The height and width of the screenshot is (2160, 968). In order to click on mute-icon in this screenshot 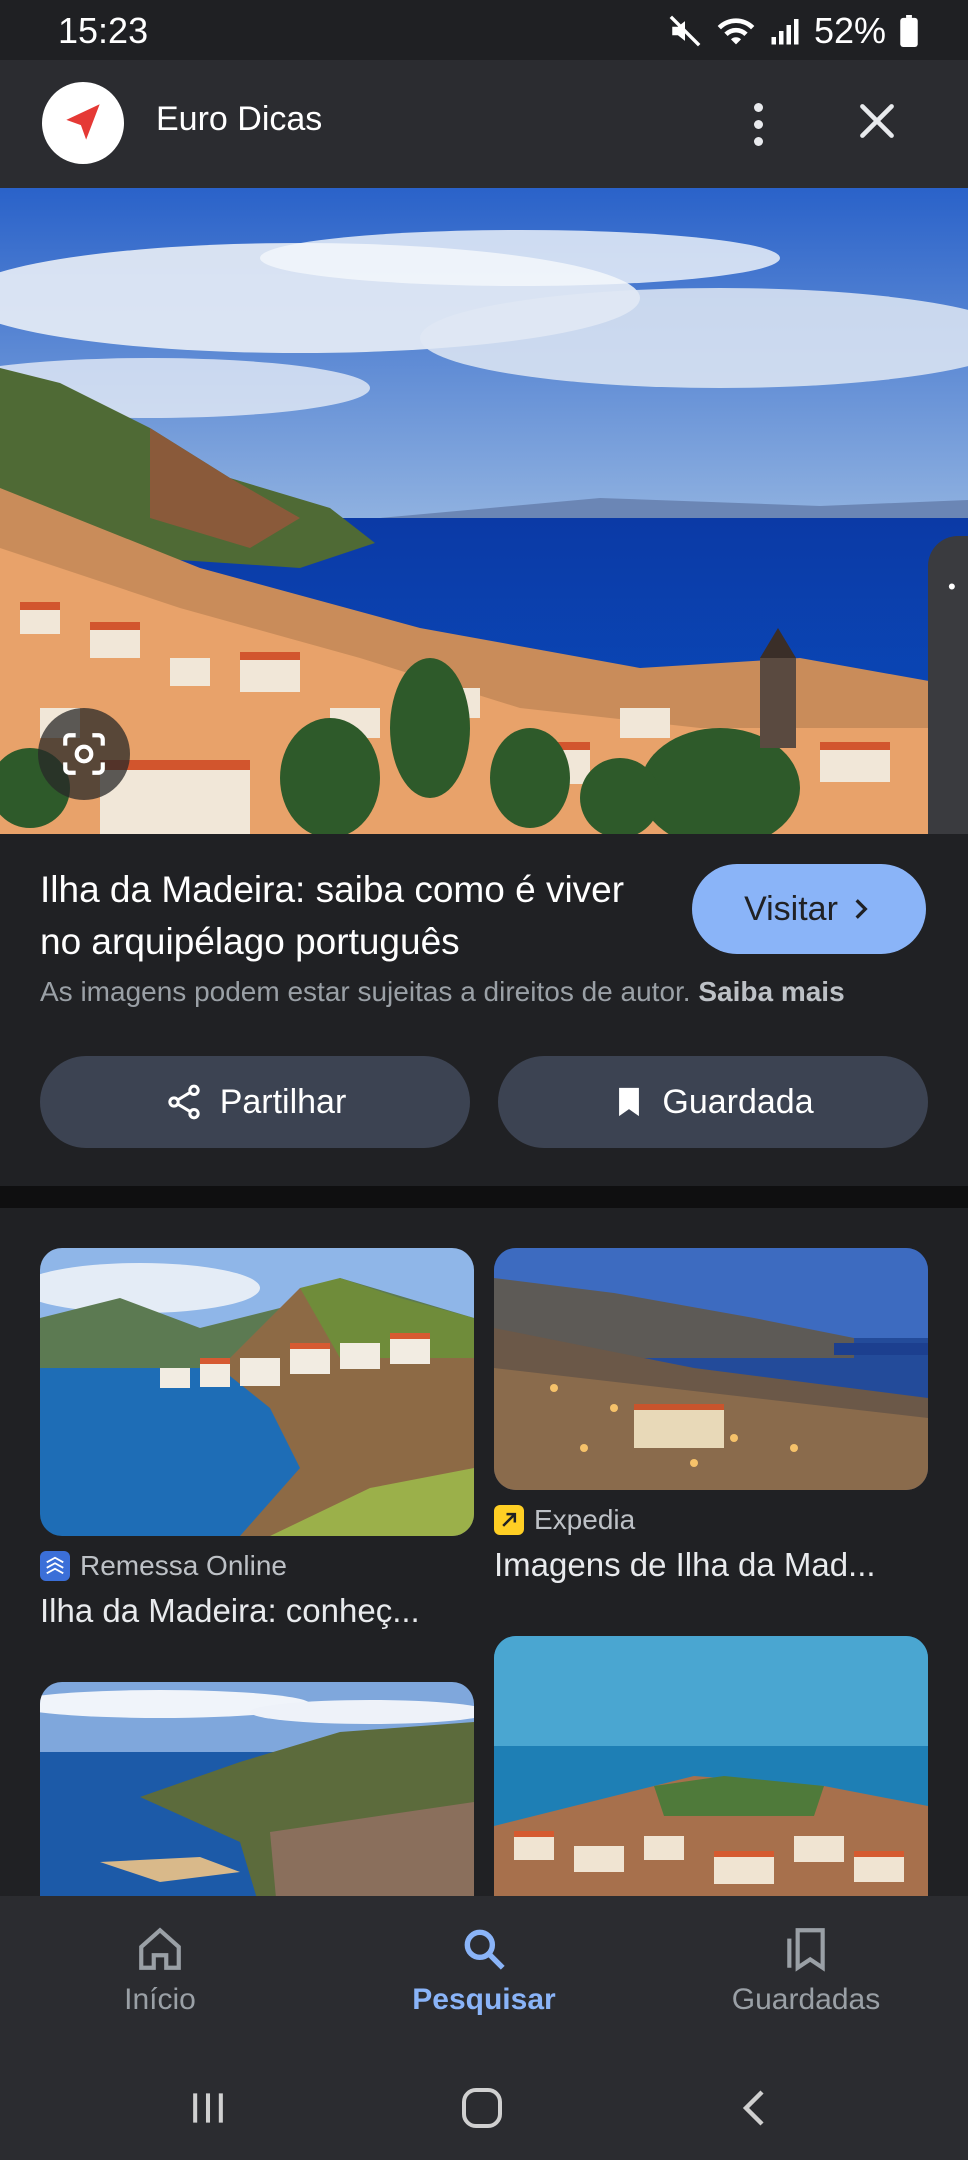, I will do `click(685, 31)`.